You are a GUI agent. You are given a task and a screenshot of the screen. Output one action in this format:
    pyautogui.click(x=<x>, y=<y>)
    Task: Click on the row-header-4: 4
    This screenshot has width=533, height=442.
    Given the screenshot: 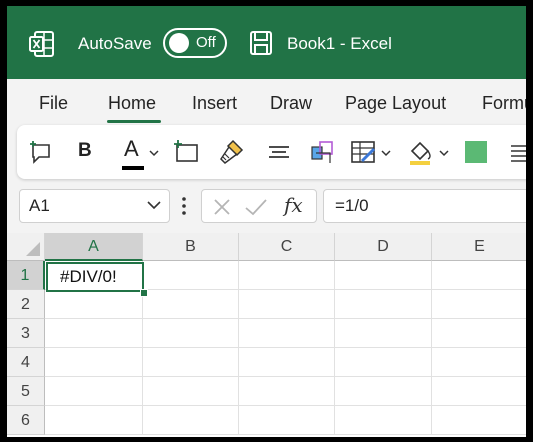 What is the action you would take?
    pyautogui.click(x=26, y=362)
    